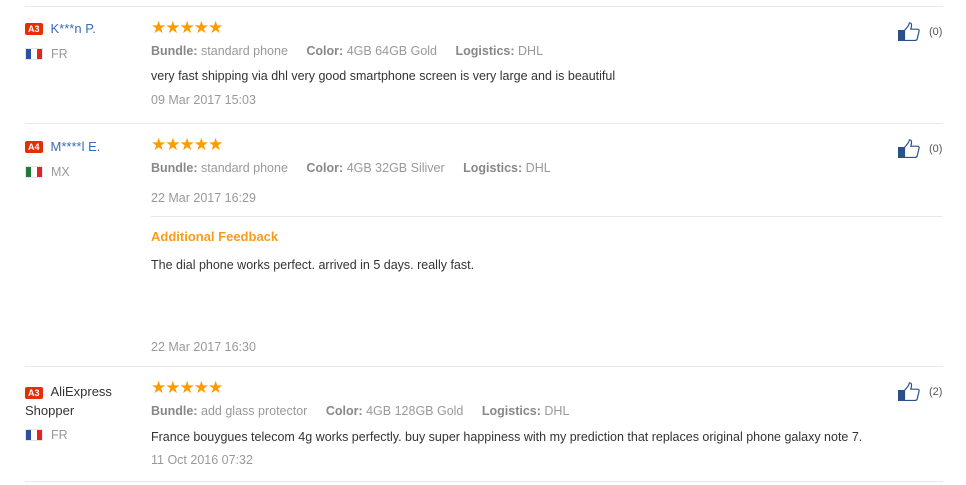  What do you see at coordinates (415, 411) in the screenshot?
I see `attr-value: 4GB 128GB Gold` at bounding box center [415, 411].